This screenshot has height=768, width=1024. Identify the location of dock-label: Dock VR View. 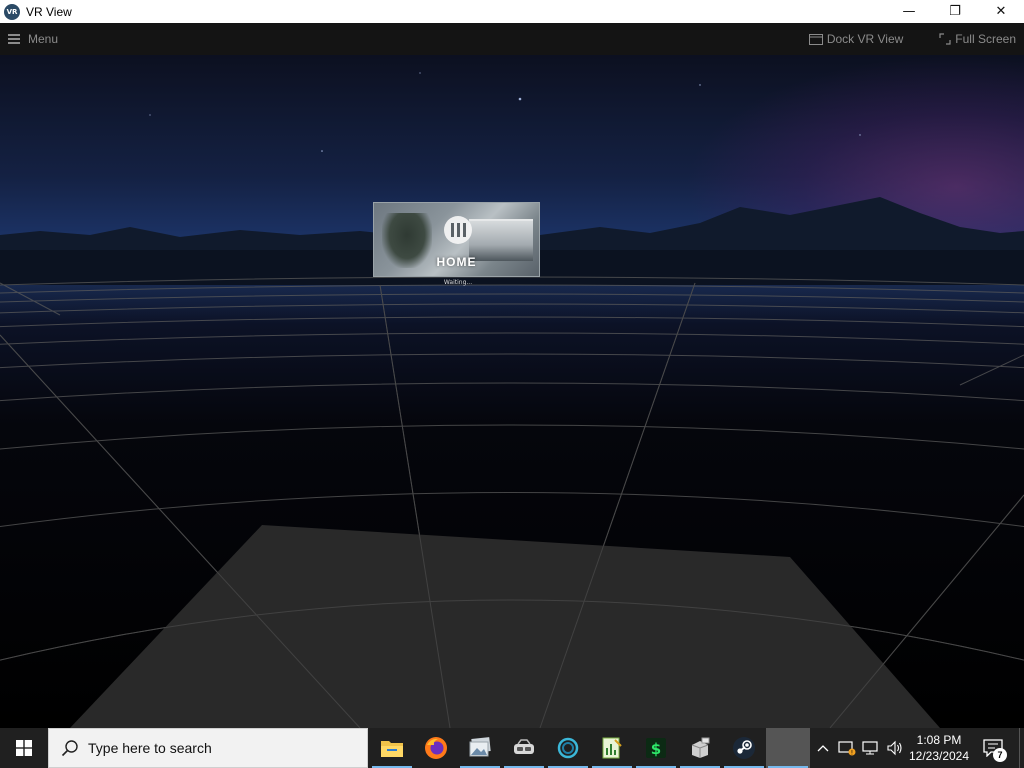
(865, 39).